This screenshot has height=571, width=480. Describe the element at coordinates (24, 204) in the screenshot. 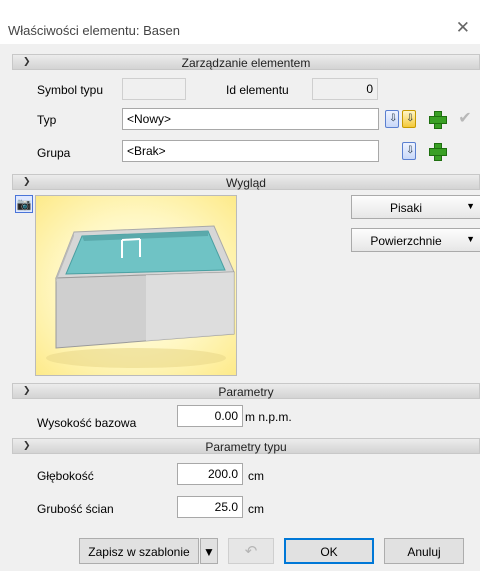

I see `camera-icon: 📷` at that location.